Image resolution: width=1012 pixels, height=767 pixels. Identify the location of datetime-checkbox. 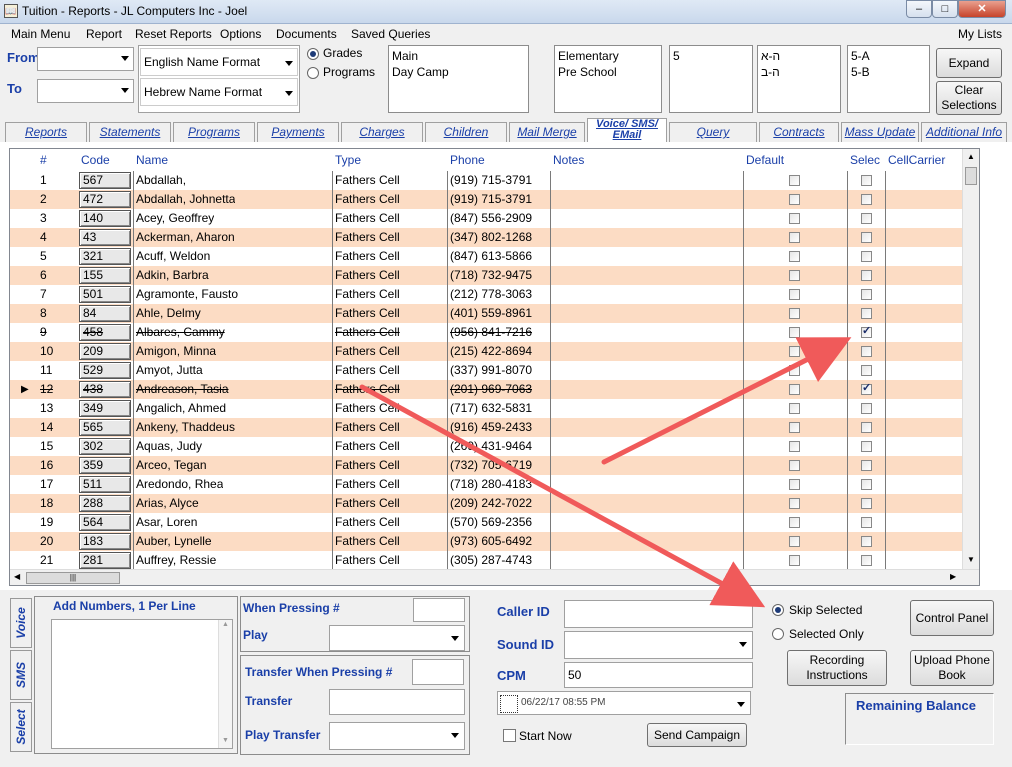
(509, 704).